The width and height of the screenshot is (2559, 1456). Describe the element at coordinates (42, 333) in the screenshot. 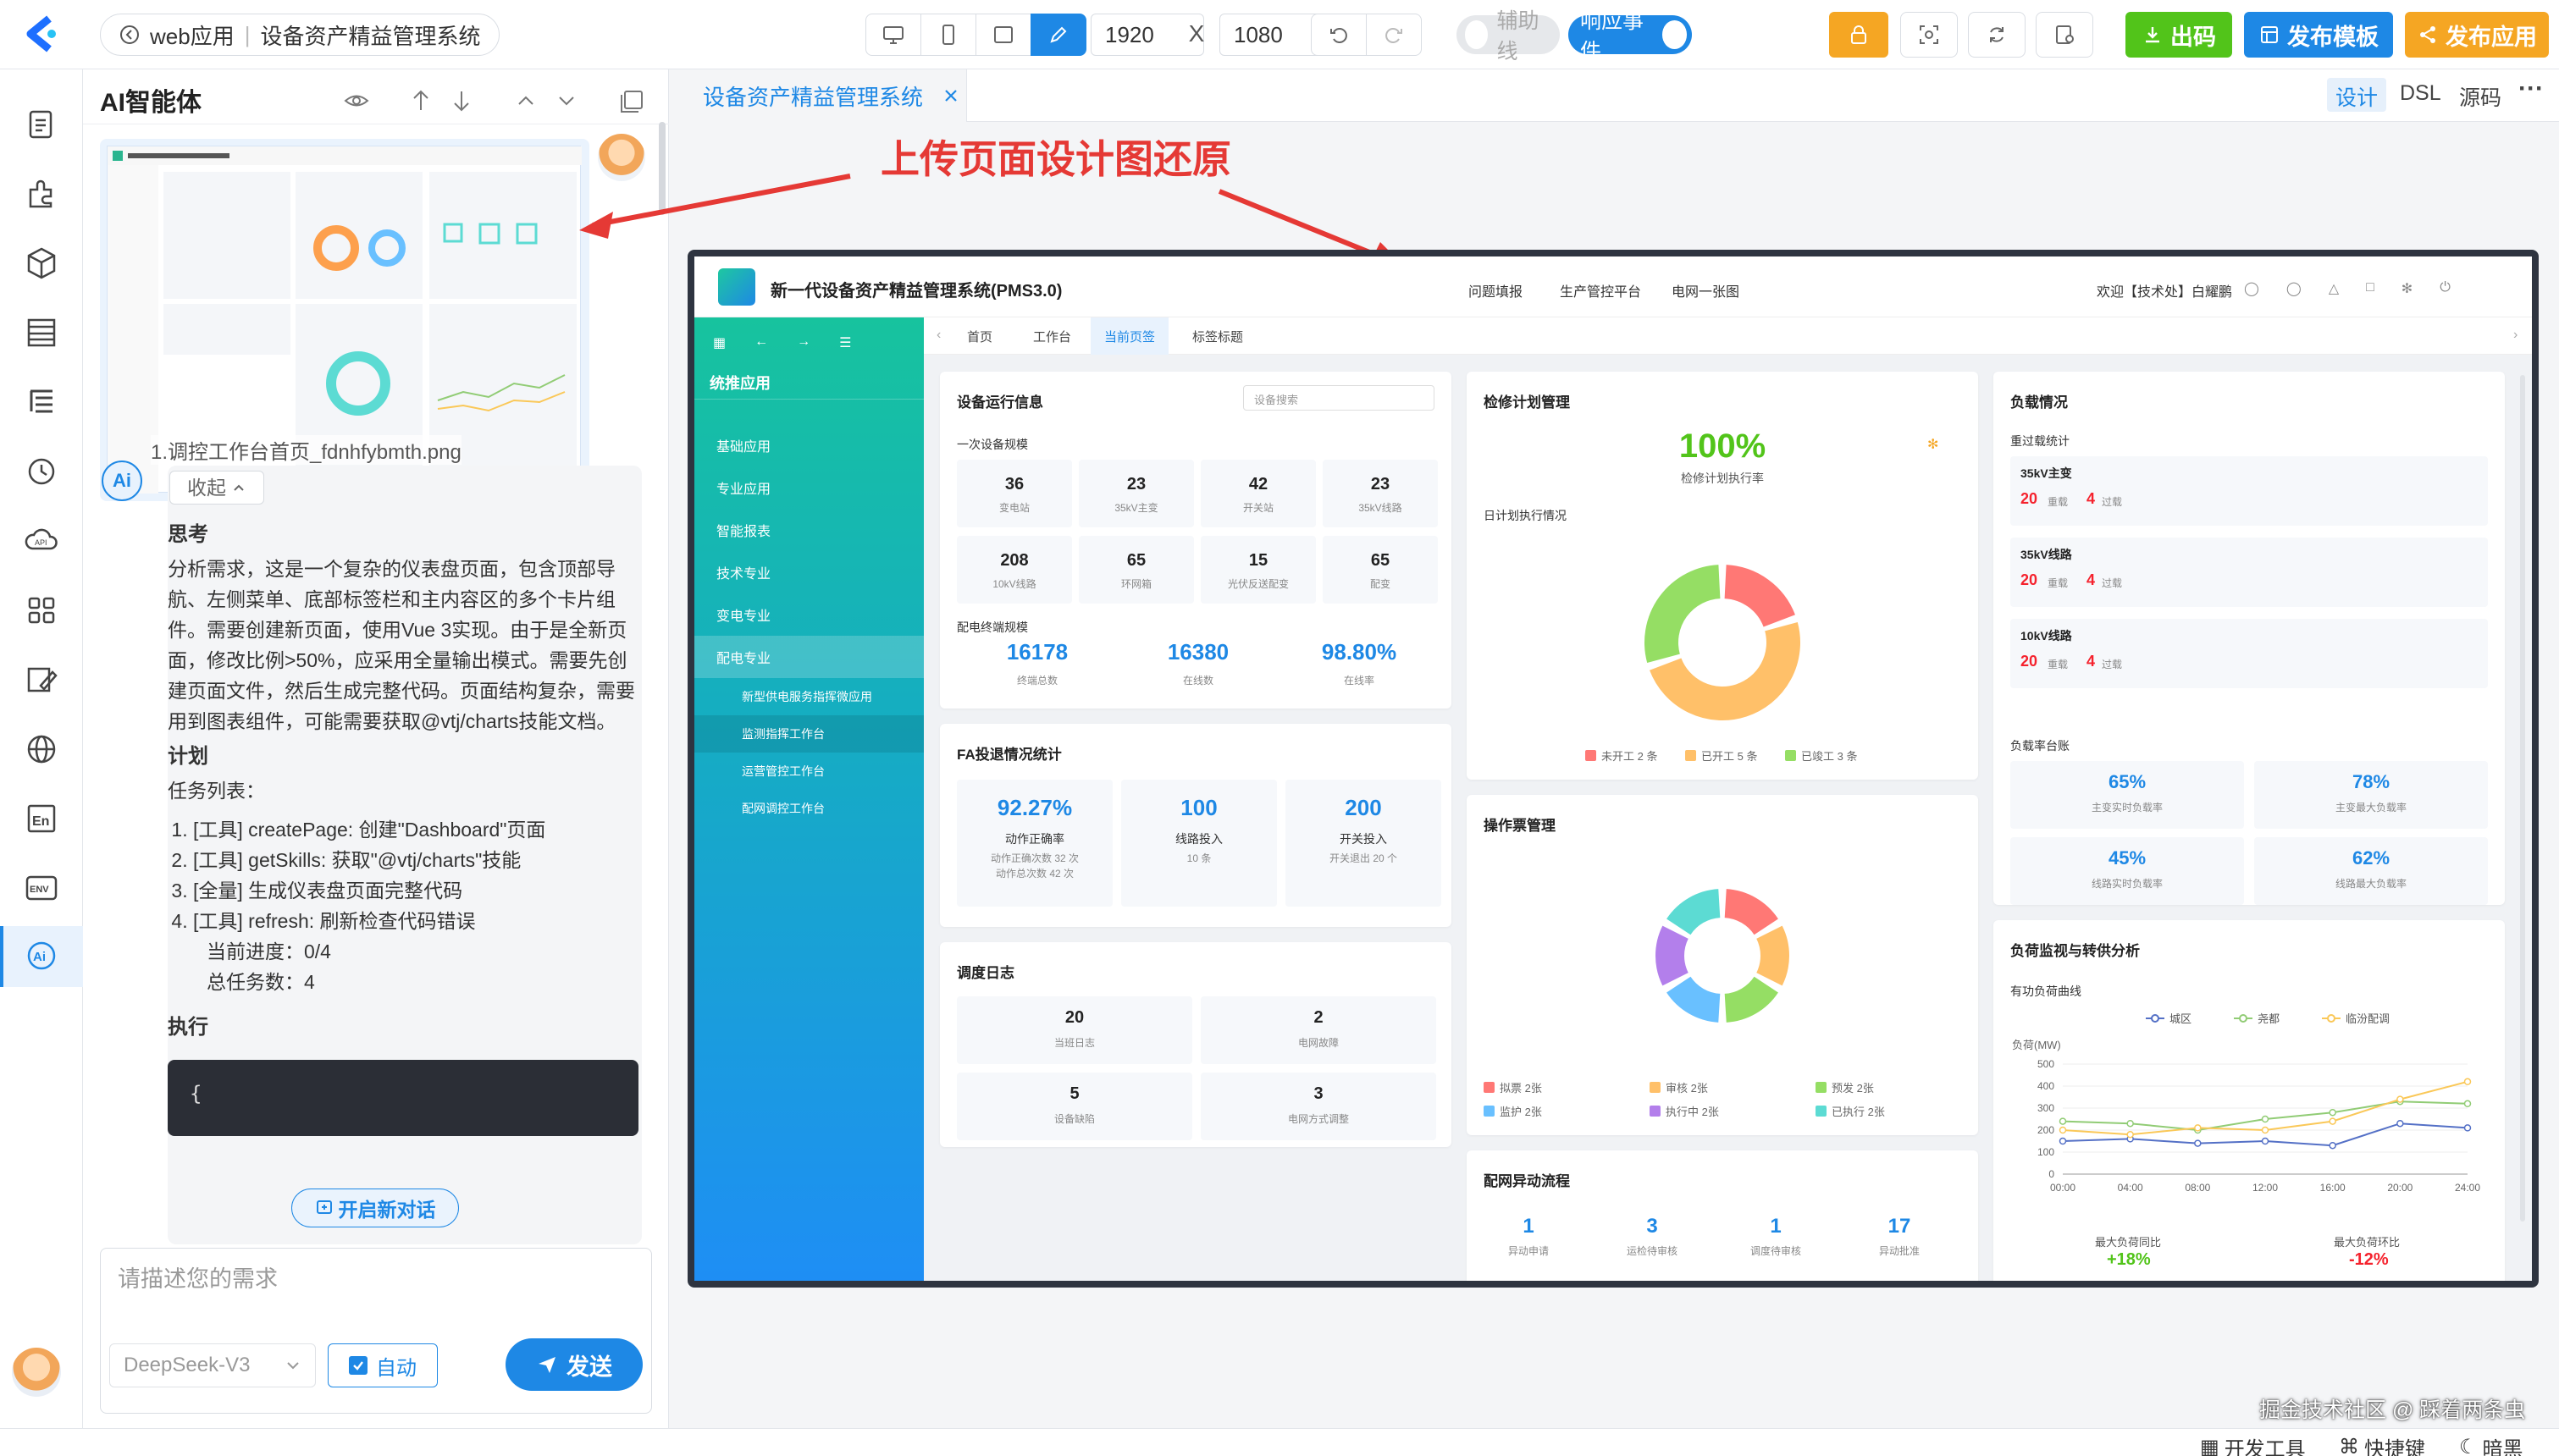

I see `layout-icon` at that location.